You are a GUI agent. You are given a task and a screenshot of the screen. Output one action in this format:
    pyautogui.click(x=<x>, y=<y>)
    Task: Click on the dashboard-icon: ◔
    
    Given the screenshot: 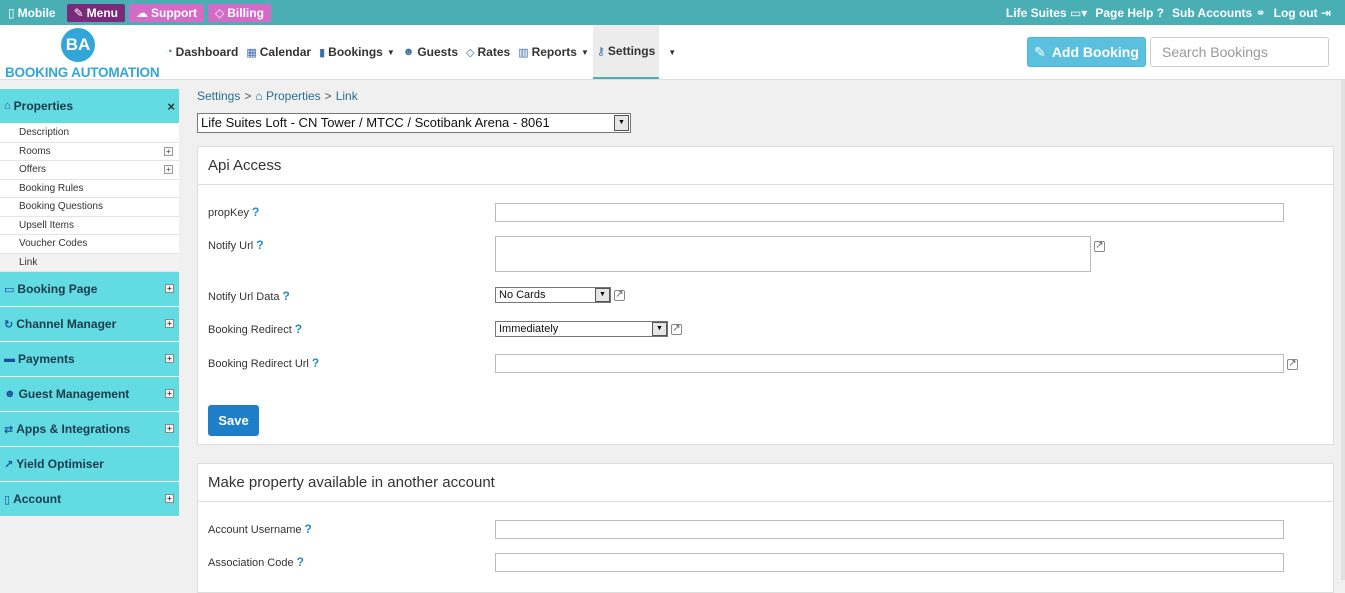 What is the action you would take?
    pyautogui.click(x=169, y=52)
    